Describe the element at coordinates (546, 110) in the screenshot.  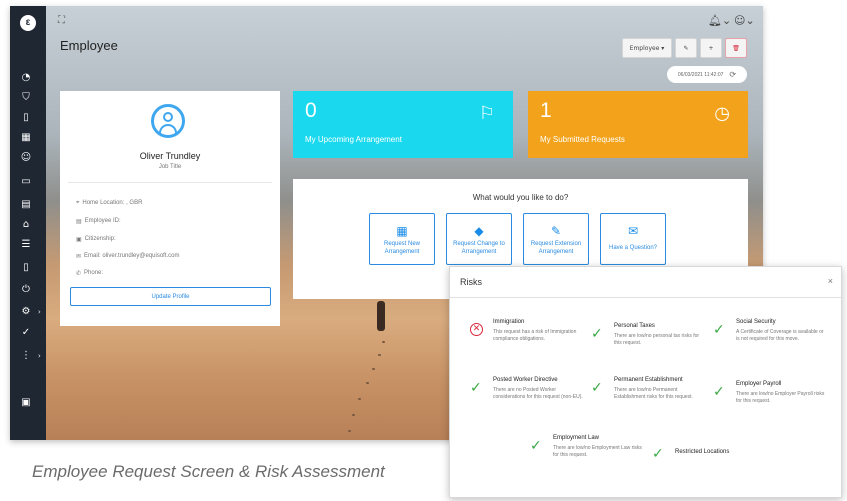
I see `submitted-count: 1` at that location.